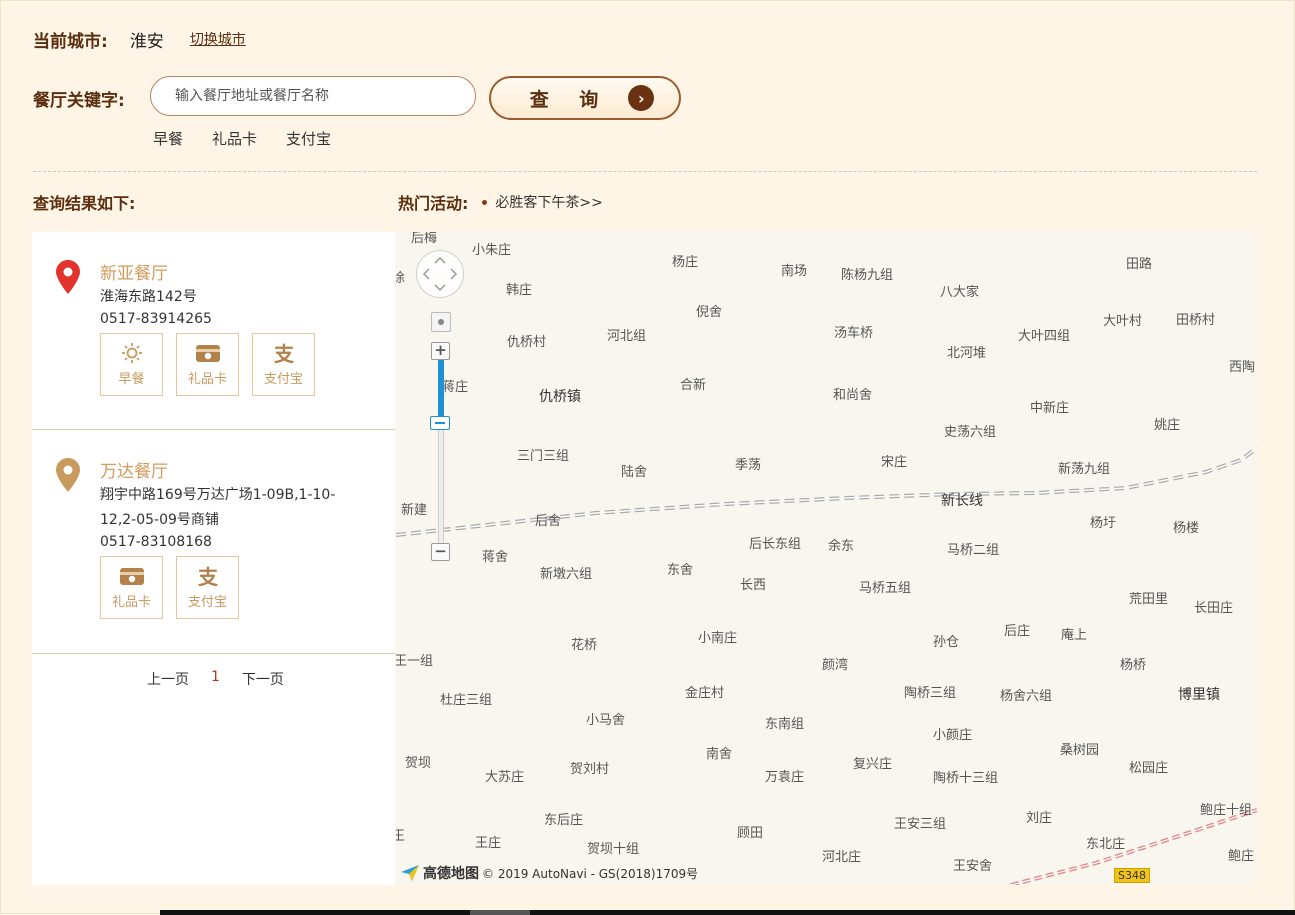  What do you see at coordinates (527, 342) in the screenshot?
I see `map-place-label: 仇桥村` at bounding box center [527, 342].